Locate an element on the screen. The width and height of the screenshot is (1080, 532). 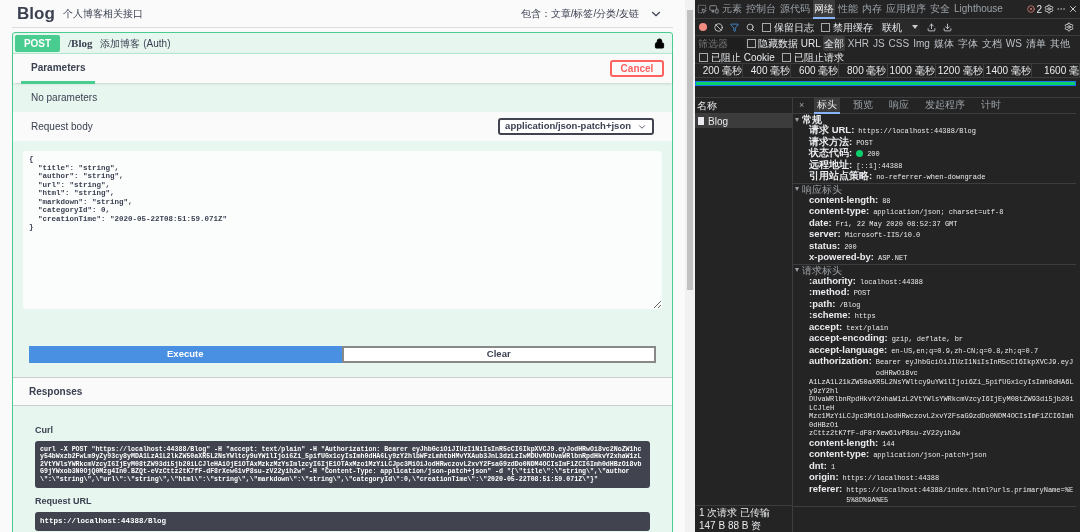
header-name: authorization: is located at coordinates (840, 361).